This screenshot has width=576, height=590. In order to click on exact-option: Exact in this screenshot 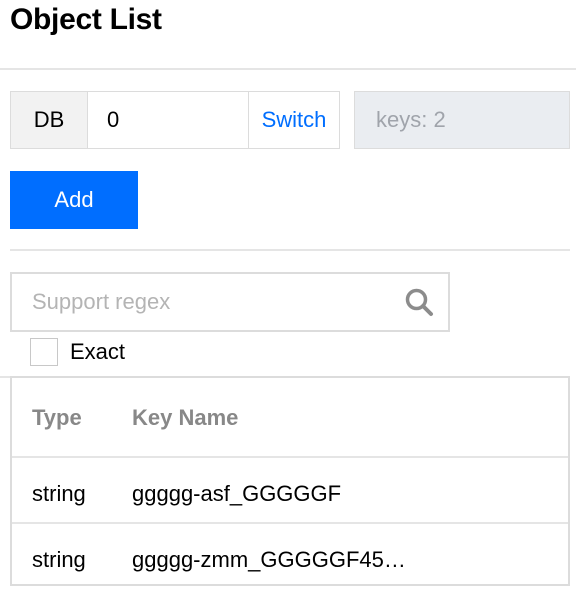, I will do `click(77, 352)`.